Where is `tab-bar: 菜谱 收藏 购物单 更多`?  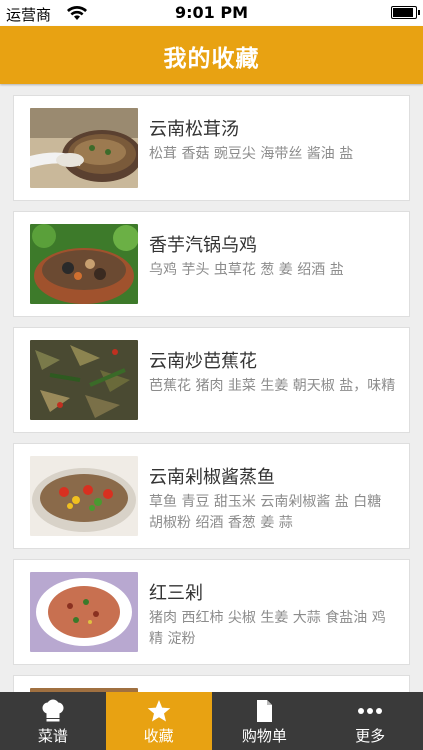
tab-bar: 菜谱 收藏 购物单 更多 is located at coordinates (211, 721).